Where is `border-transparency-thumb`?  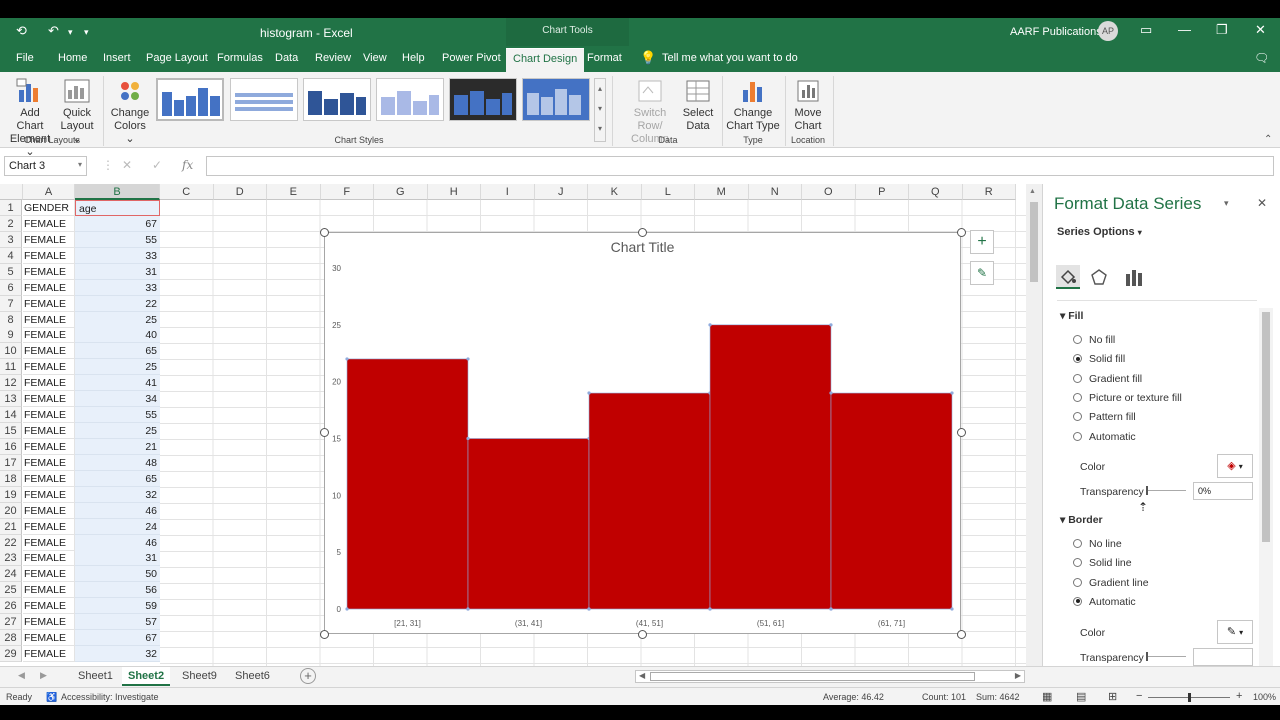
border-transparency-thumb is located at coordinates (1147, 656).